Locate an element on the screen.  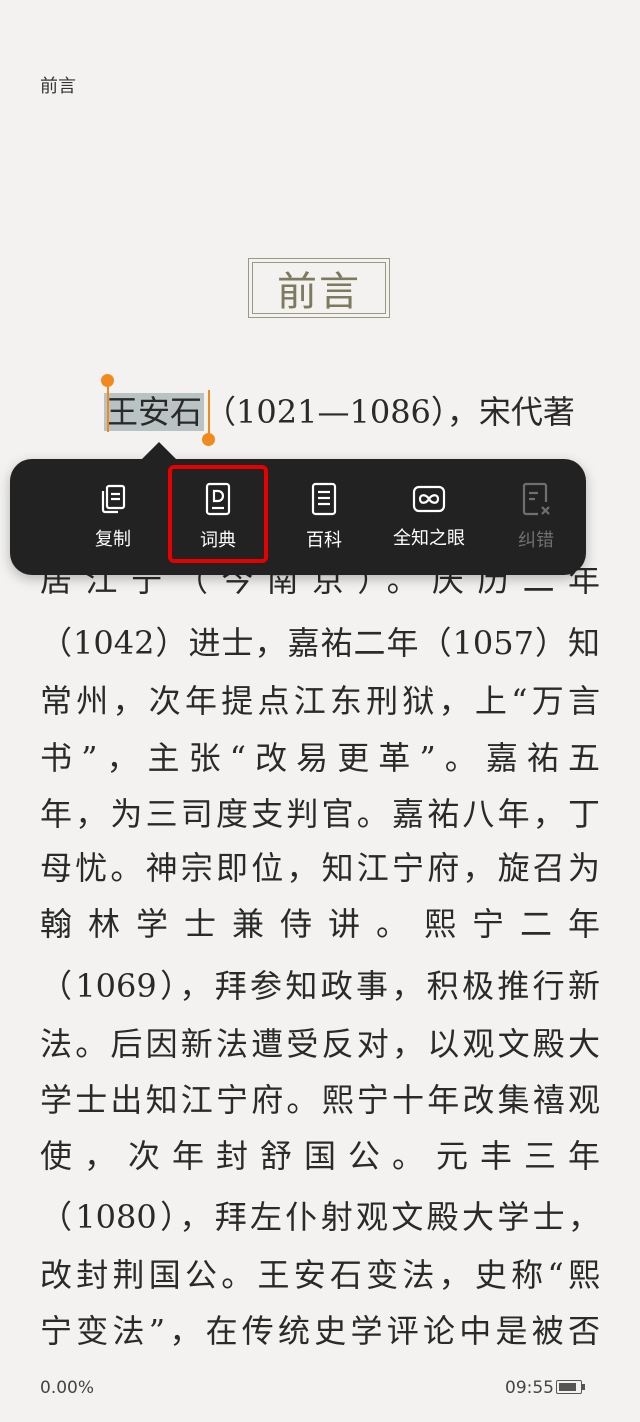
text-line: 年，为三司度支判官。嘉祐八年，丁 is located at coordinates (320, 814).